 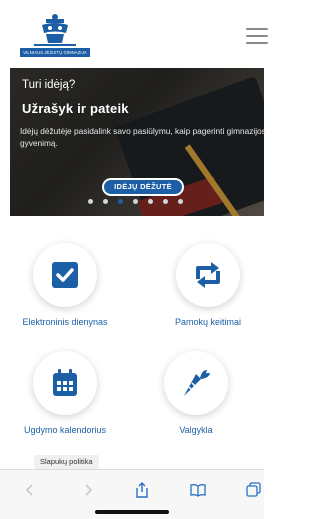 I want to click on tabs-icon, so click(x=254, y=490).